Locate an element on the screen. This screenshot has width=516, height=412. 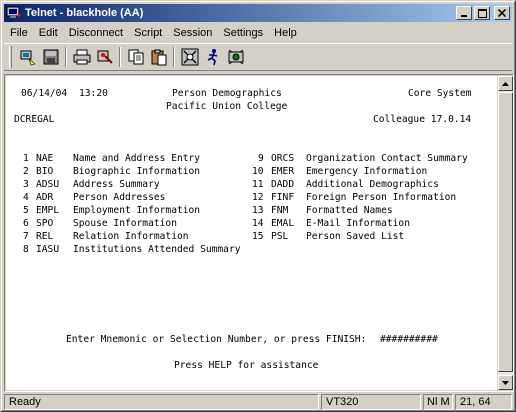
option-number: 13 is located at coordinates (258, 210).